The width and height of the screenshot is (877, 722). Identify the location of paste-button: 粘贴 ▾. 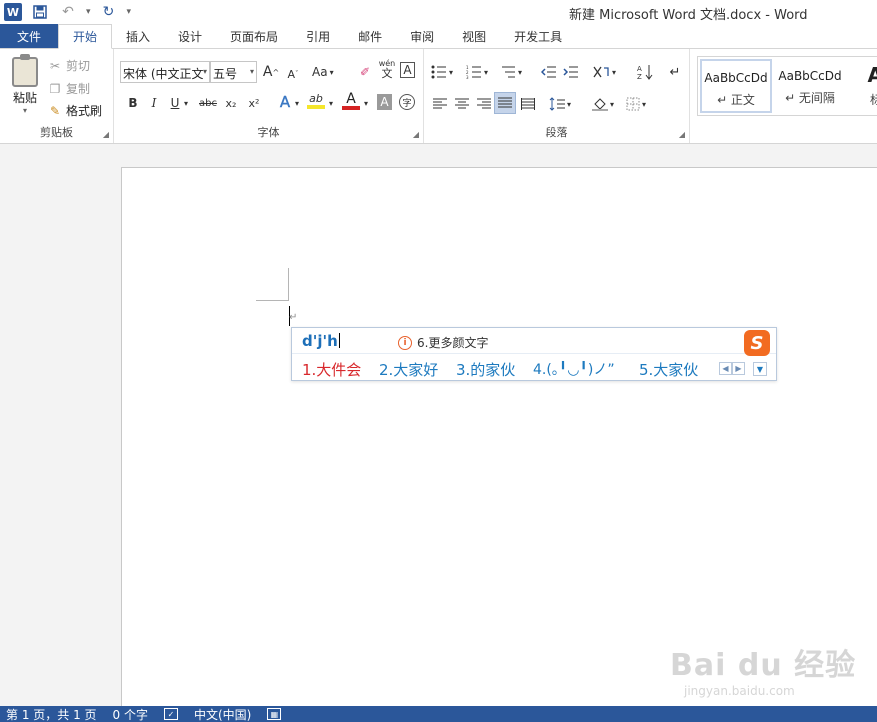
(25, 84).